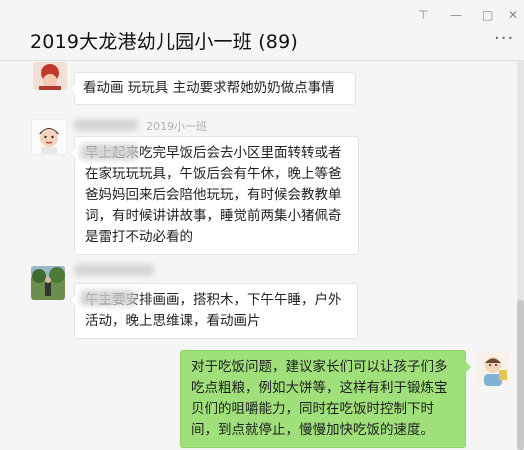 This screenshot has height=450, width=524. I want to click on chat-title: 2019大龙港幼儿园小一班 (89), so click(164, 42).